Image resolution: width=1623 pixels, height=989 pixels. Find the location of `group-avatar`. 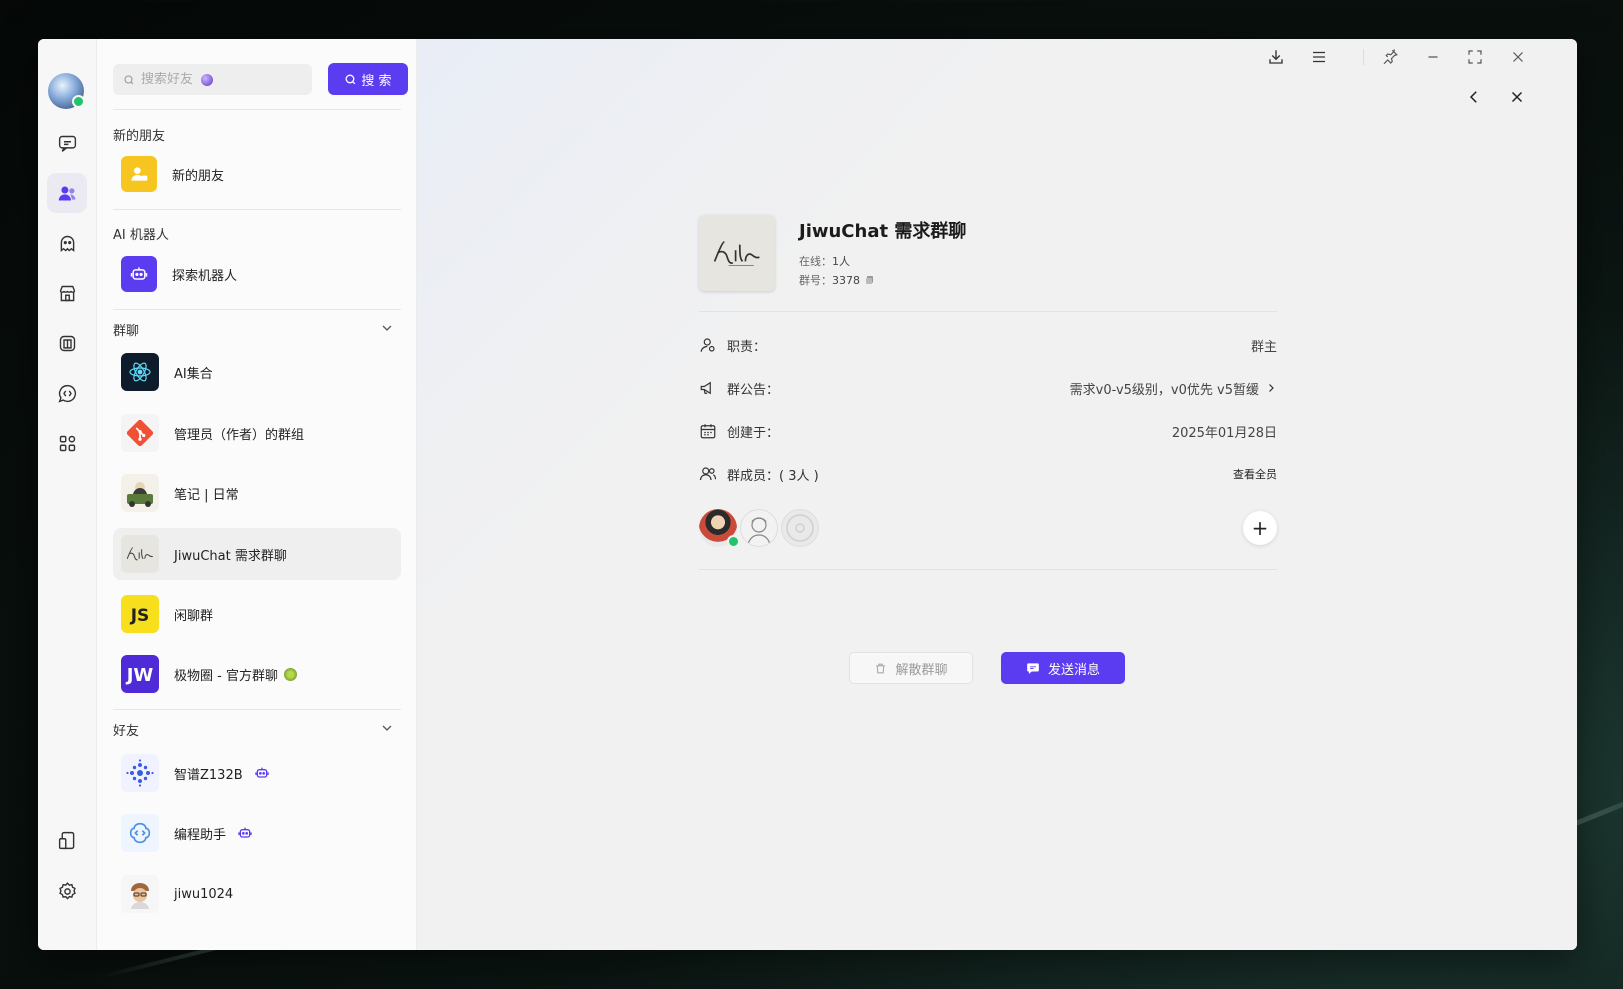

group-avatar is located at coordinates (737, 253).